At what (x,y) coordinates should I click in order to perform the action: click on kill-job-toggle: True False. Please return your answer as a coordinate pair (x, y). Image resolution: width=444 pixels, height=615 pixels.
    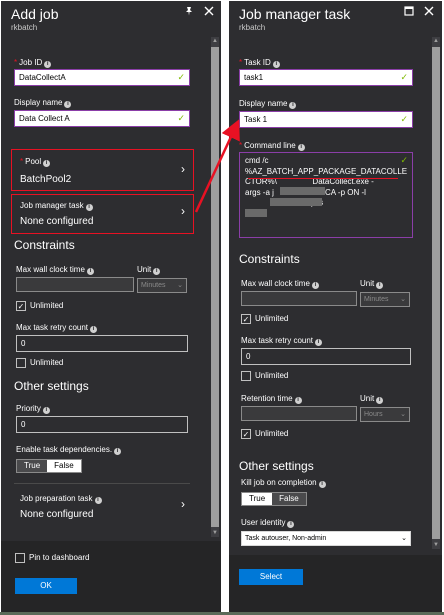
    Looking at the image, I should click on (274, 499).